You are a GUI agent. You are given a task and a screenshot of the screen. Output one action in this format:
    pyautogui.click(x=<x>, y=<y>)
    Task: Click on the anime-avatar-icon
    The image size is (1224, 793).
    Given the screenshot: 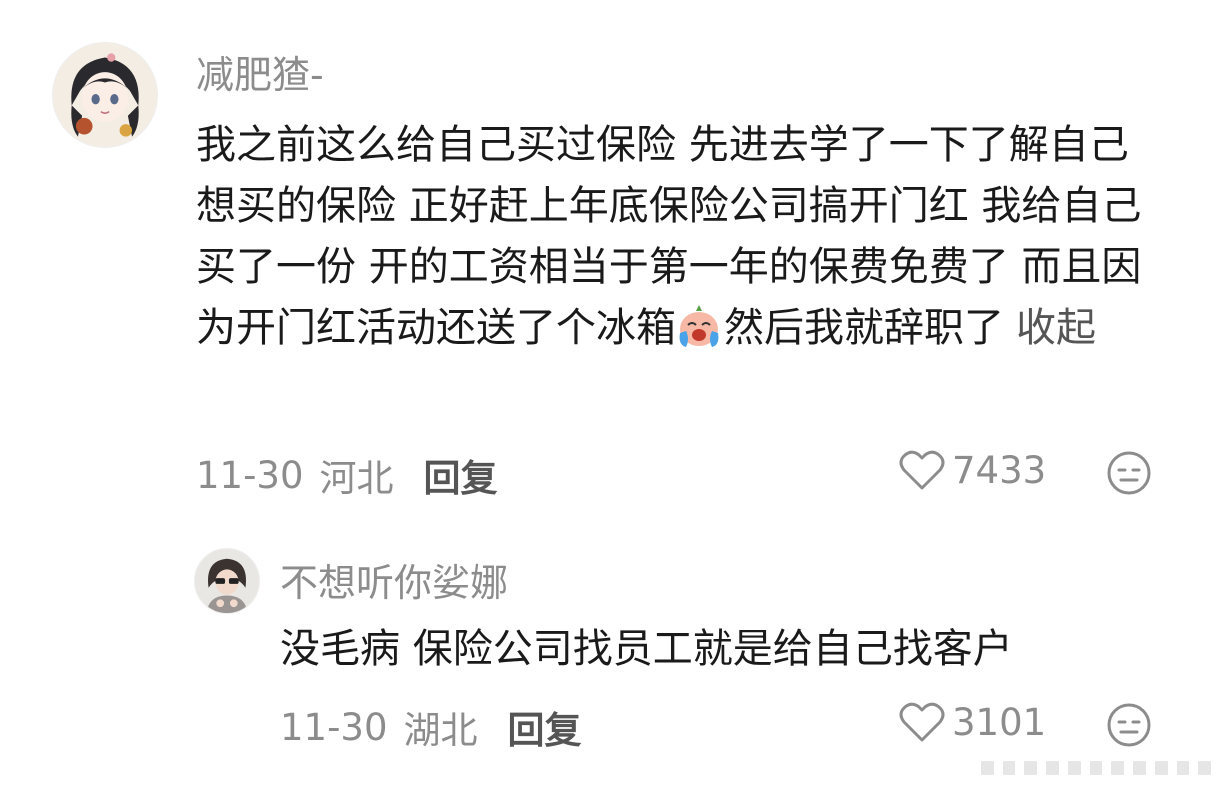 What is the action you would take?
    pyautogui.click(x=105, y=95)
    